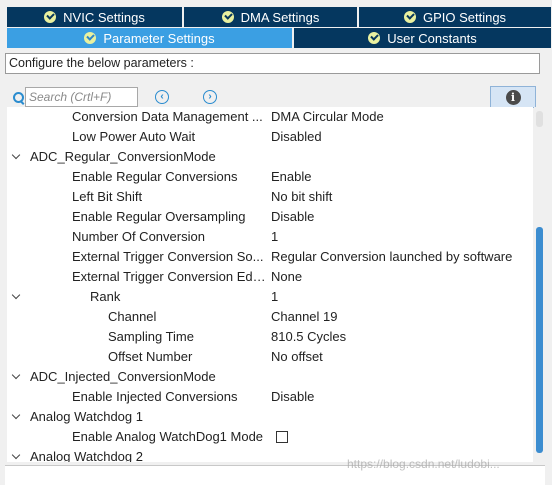 This screenshot has height=485, width=552. I want to click on tab-label: Parameter Settings, so click(159, 38).